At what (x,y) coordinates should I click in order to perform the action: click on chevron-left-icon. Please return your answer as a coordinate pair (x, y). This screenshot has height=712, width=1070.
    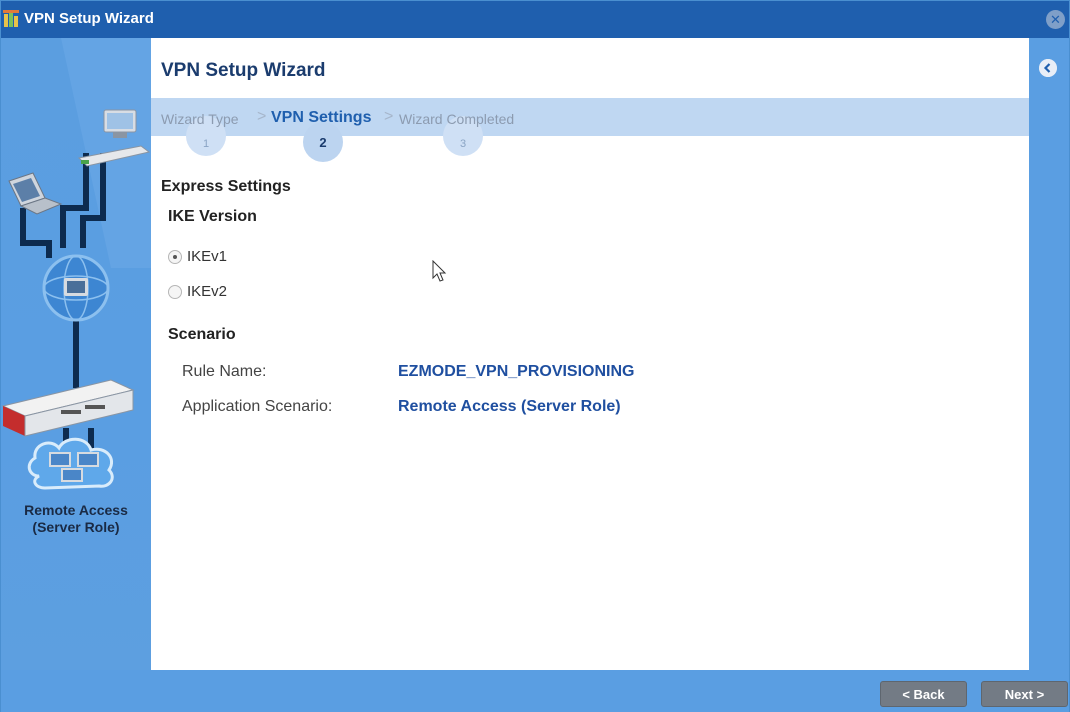
    Looking at the image, I should click on (1048, 68).